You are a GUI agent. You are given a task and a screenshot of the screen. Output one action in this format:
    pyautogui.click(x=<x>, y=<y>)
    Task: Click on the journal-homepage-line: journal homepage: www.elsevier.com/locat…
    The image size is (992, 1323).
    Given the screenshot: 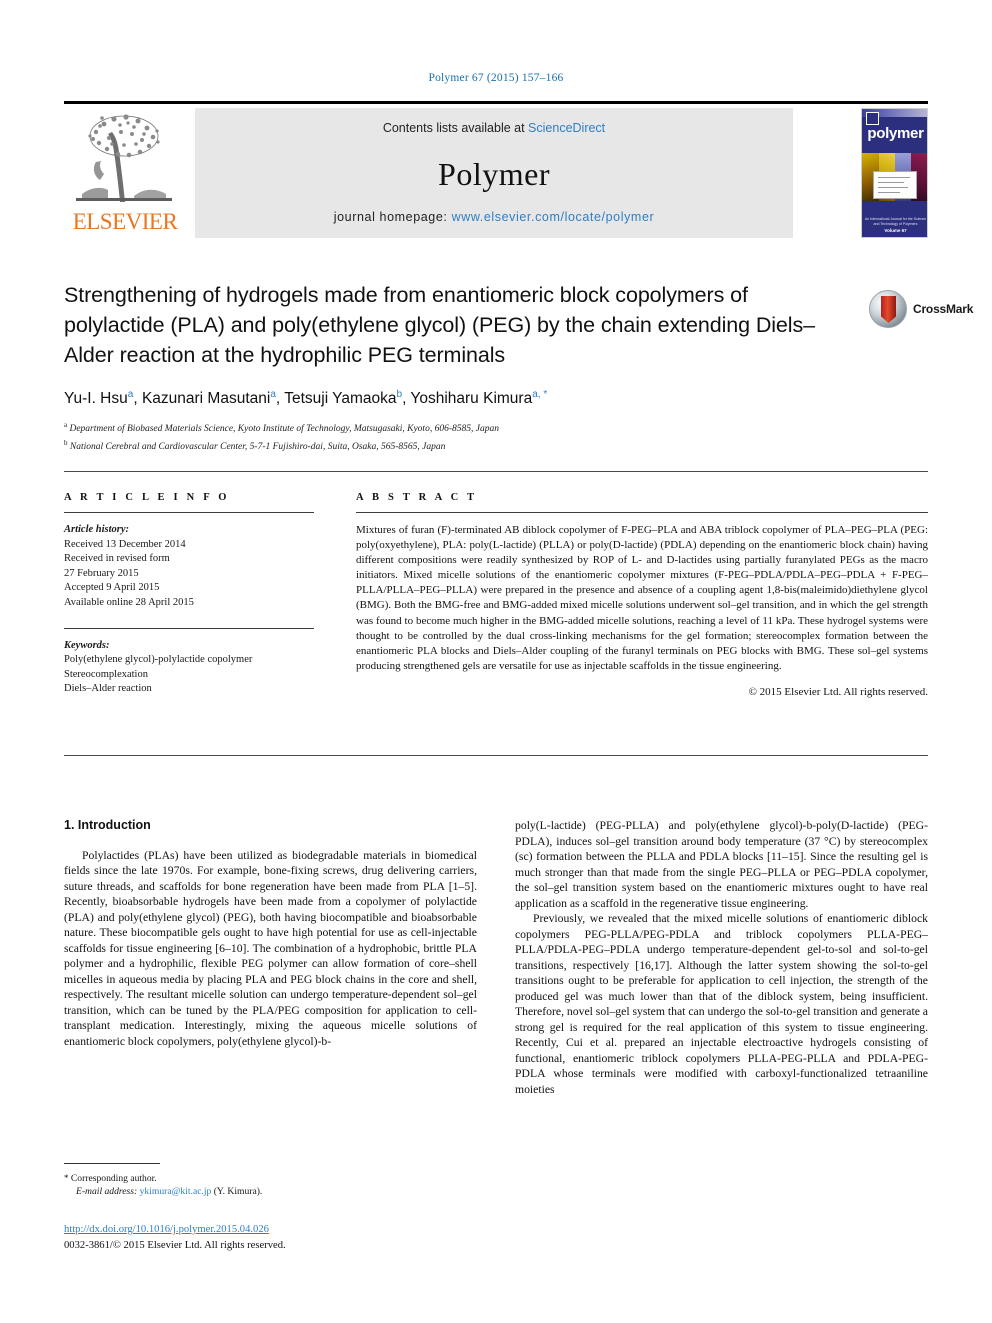 What is the action you would take?
    pyautogui.click(x=494, y=217)
    